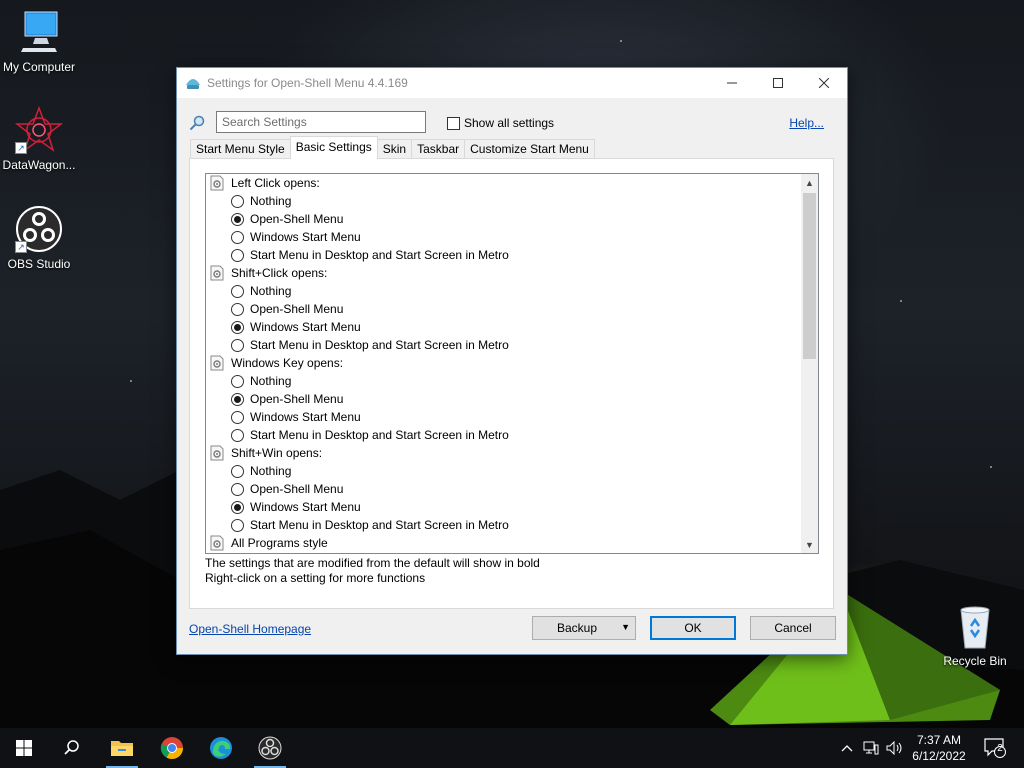  I want to click on taskbar-clock: 7:37 AM 6/12/2022, so click(939, 748).